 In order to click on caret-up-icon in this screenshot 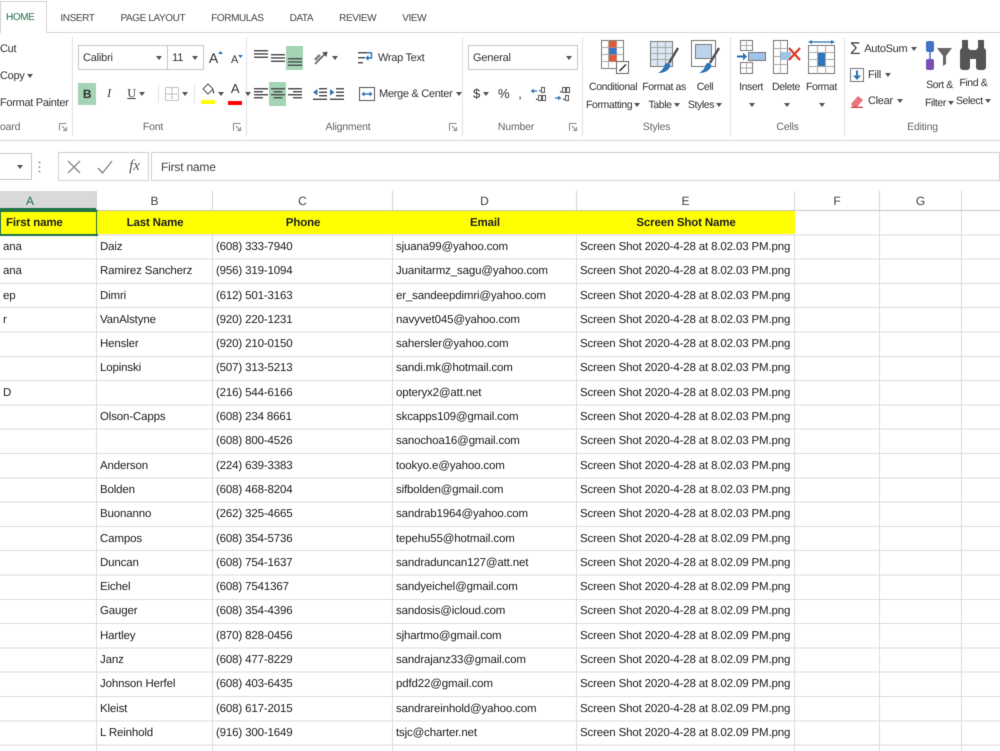, I will do `click(220, 52)`.